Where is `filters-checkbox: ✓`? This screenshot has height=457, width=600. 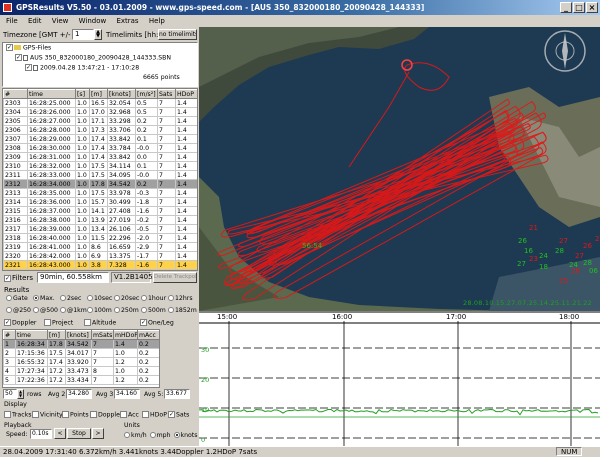
filters-checkbox: ✓ is located at coordinates (7, 278).